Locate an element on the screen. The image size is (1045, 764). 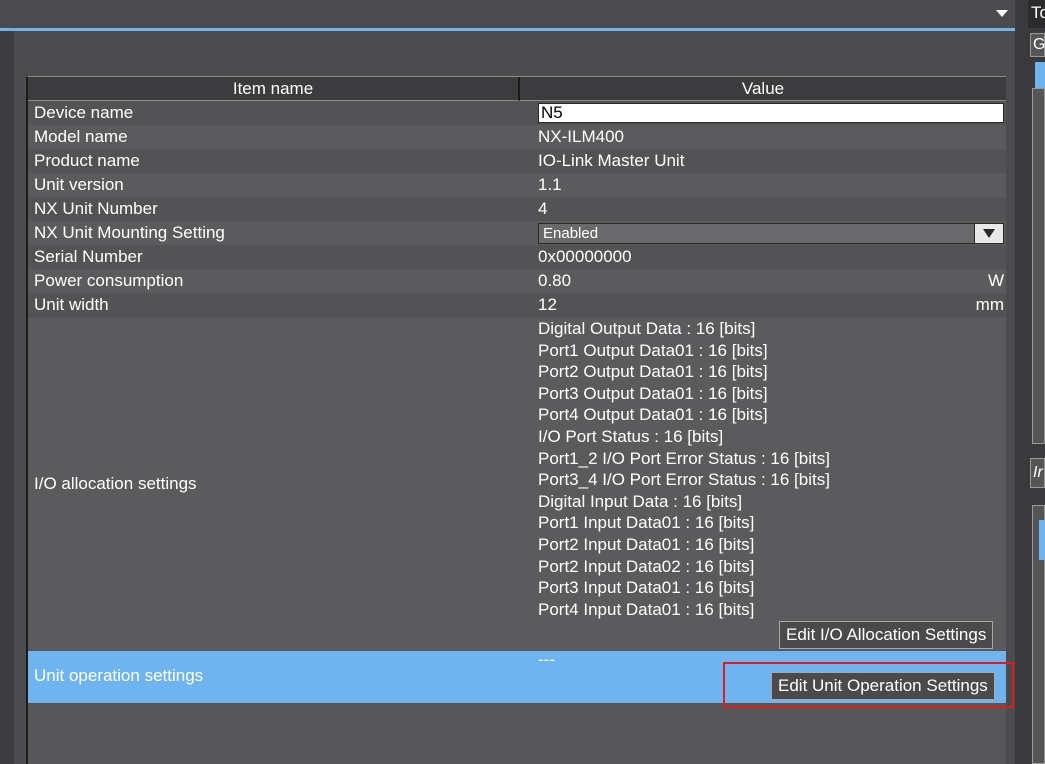
unit-width-value: 12 is located at coordinates (547, 304).